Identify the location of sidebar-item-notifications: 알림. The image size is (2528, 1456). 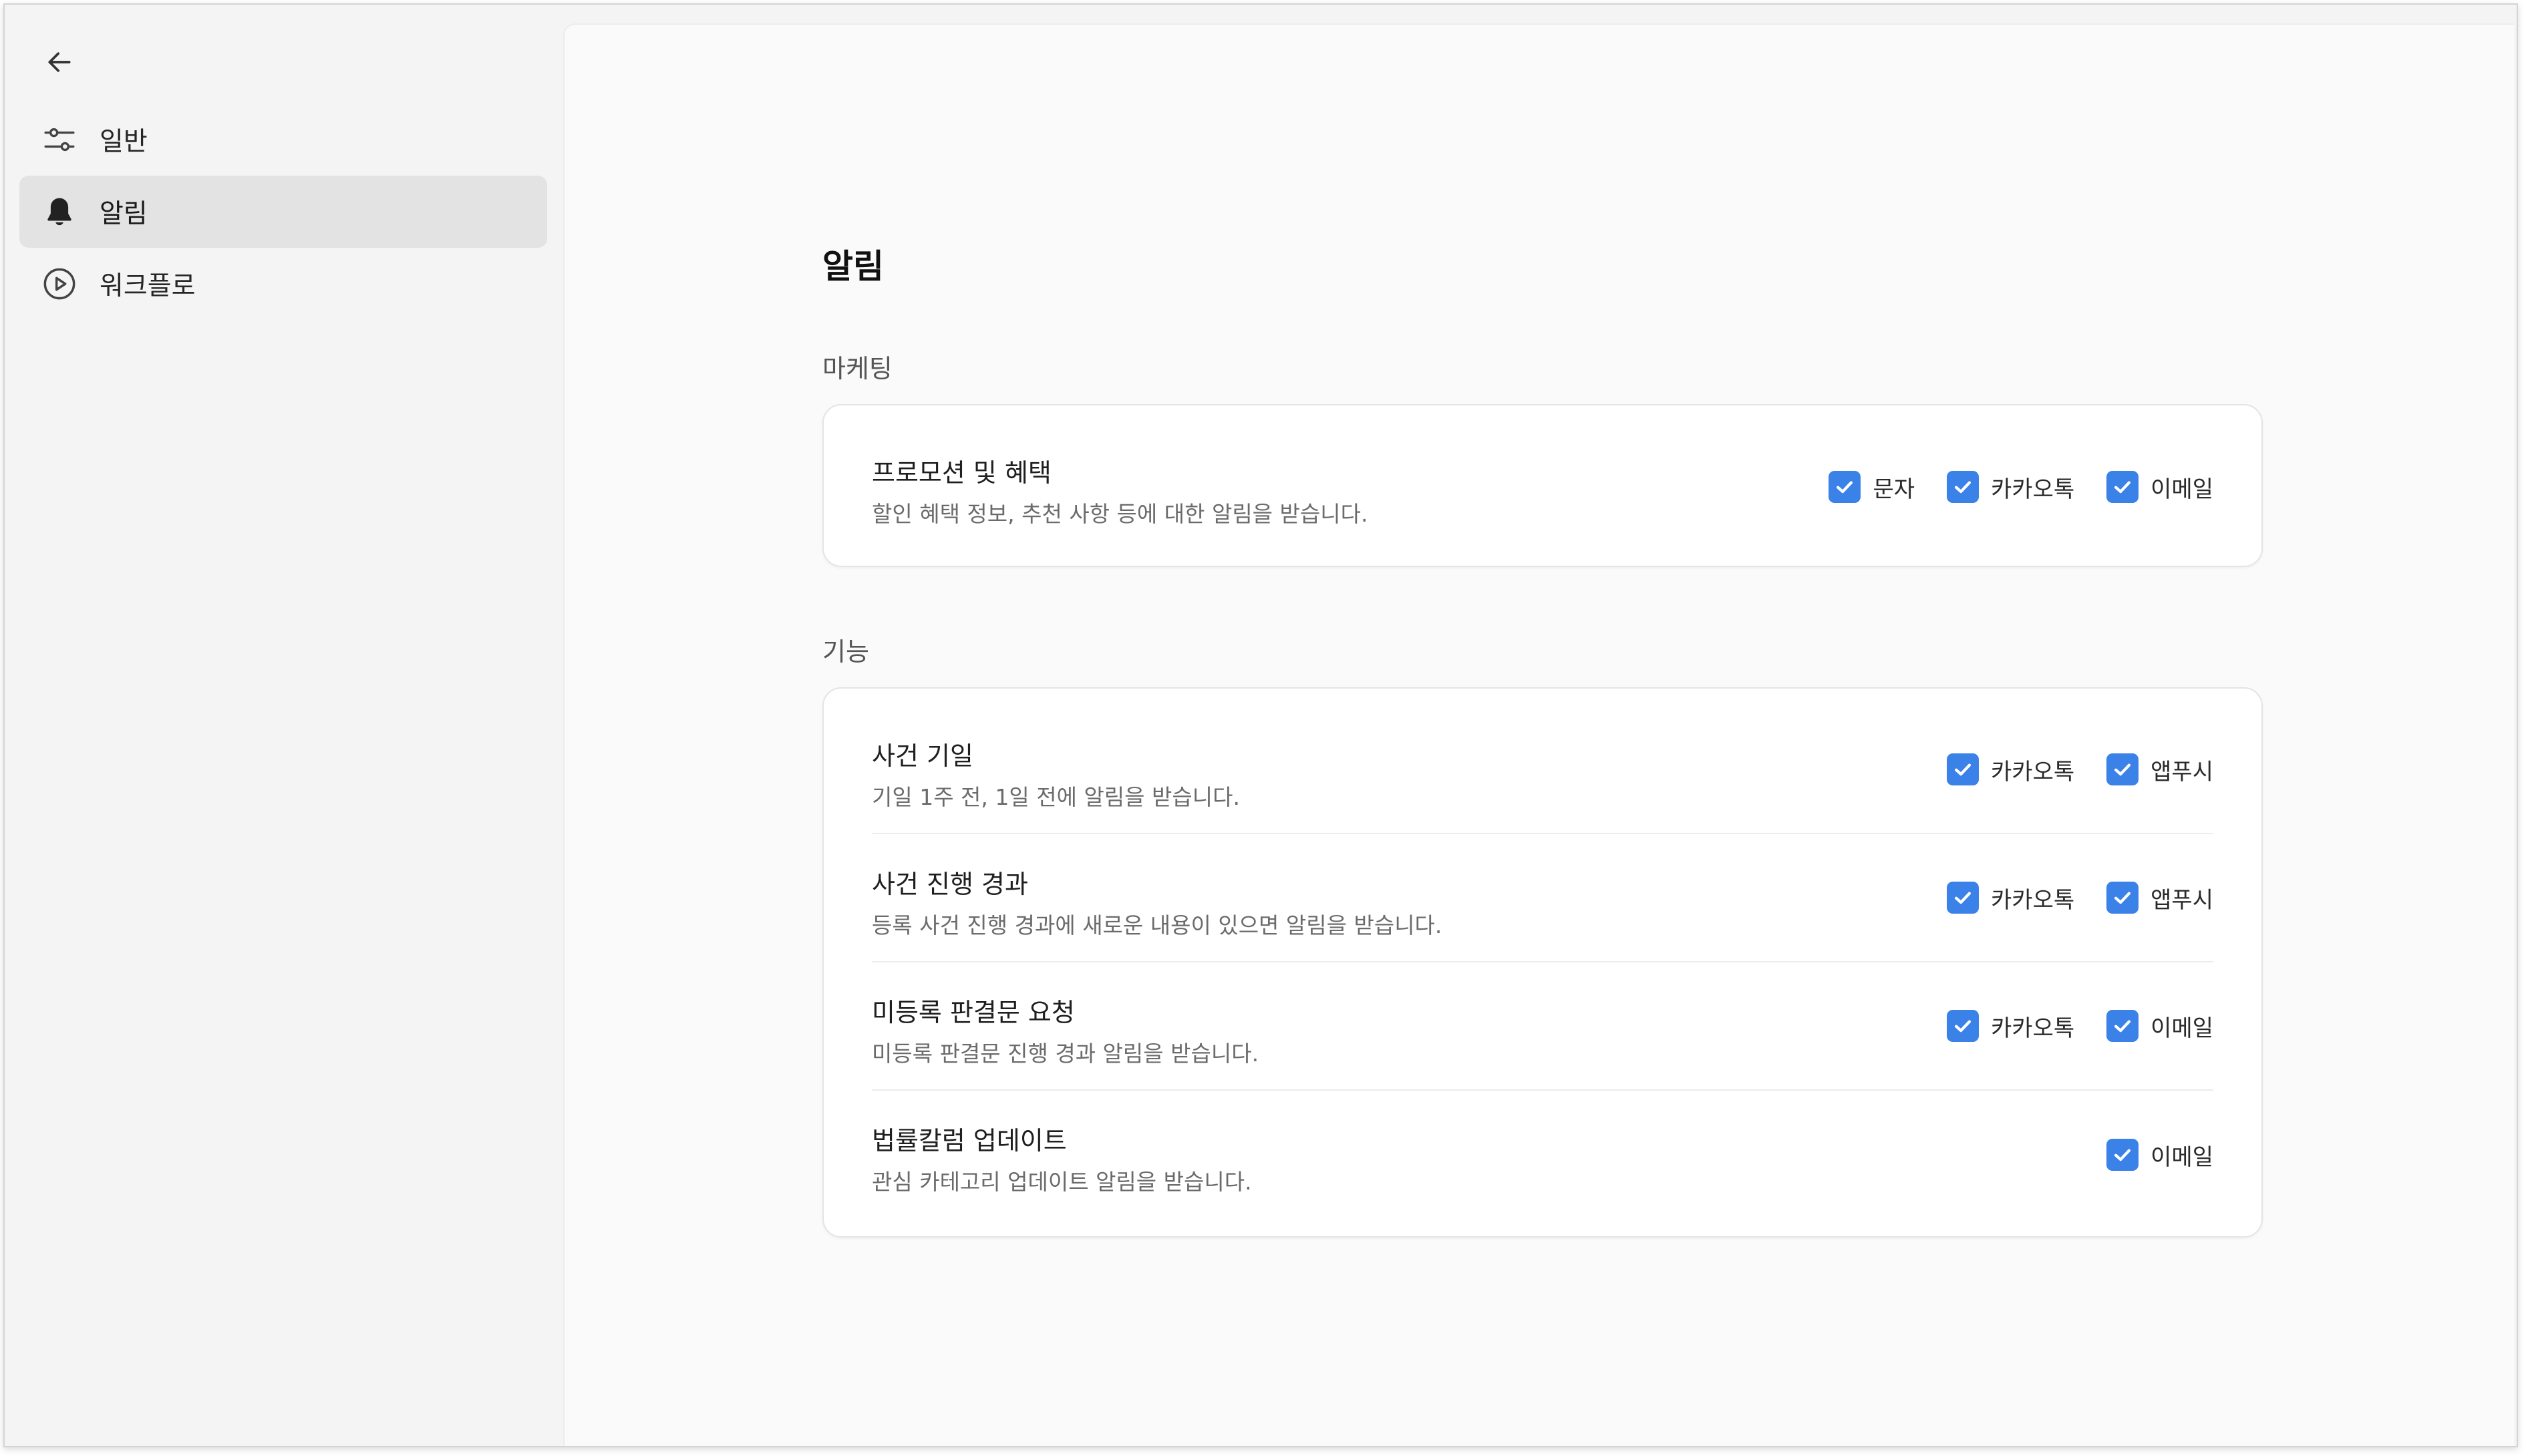
(283, 212).